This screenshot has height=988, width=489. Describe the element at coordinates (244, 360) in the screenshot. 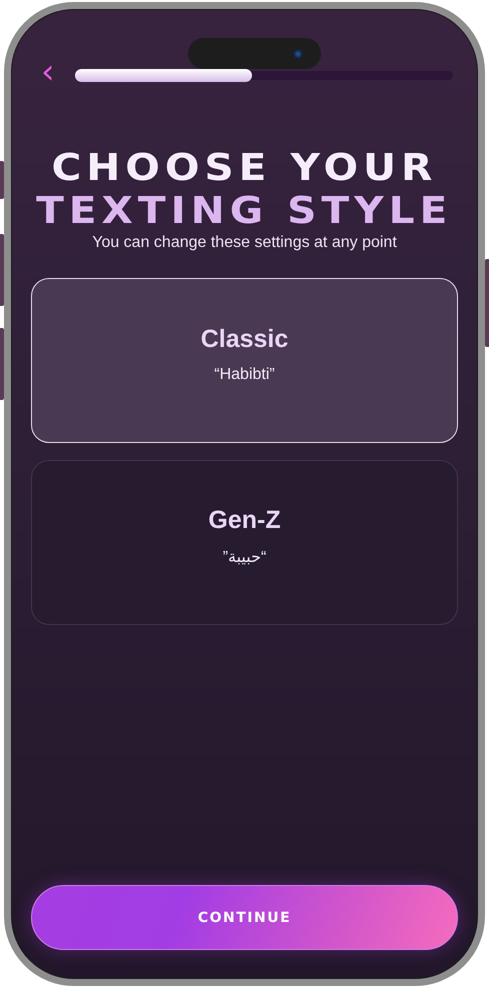

I see `style-option-card: Classic “Habibti”` at that location.